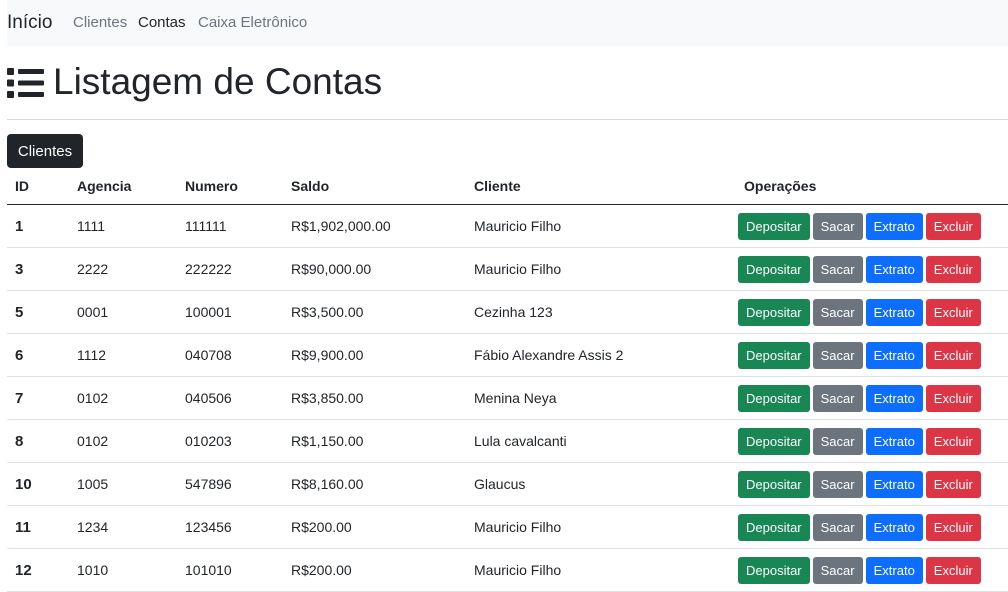 This screenshot has width=1008, height=592. Describe the element at coordinates (100, 22) in the screenshot. I see `nav-link-clientes: Clientes` at that location.